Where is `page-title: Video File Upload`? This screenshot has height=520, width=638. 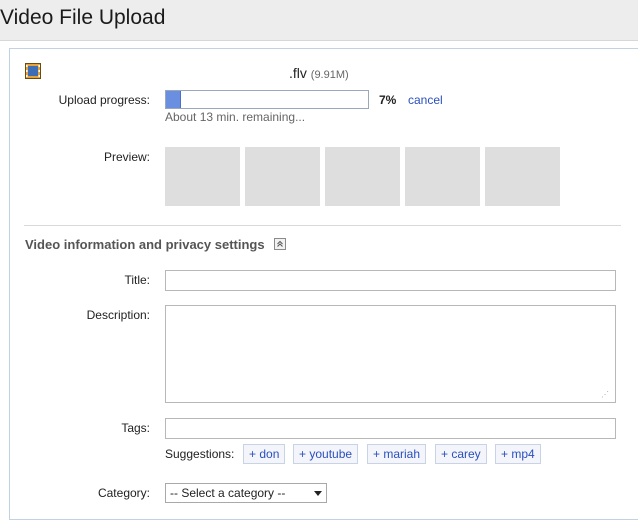
page-title: Video File Upload is located at coordinates (83, 17).